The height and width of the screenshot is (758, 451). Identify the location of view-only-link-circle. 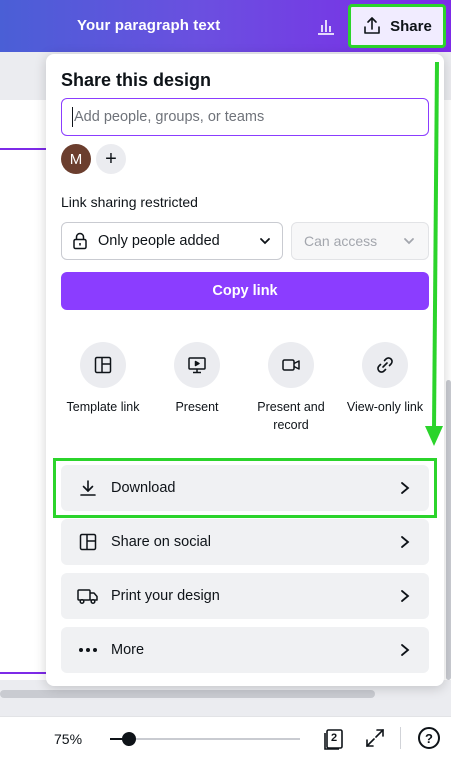
(385, 365).